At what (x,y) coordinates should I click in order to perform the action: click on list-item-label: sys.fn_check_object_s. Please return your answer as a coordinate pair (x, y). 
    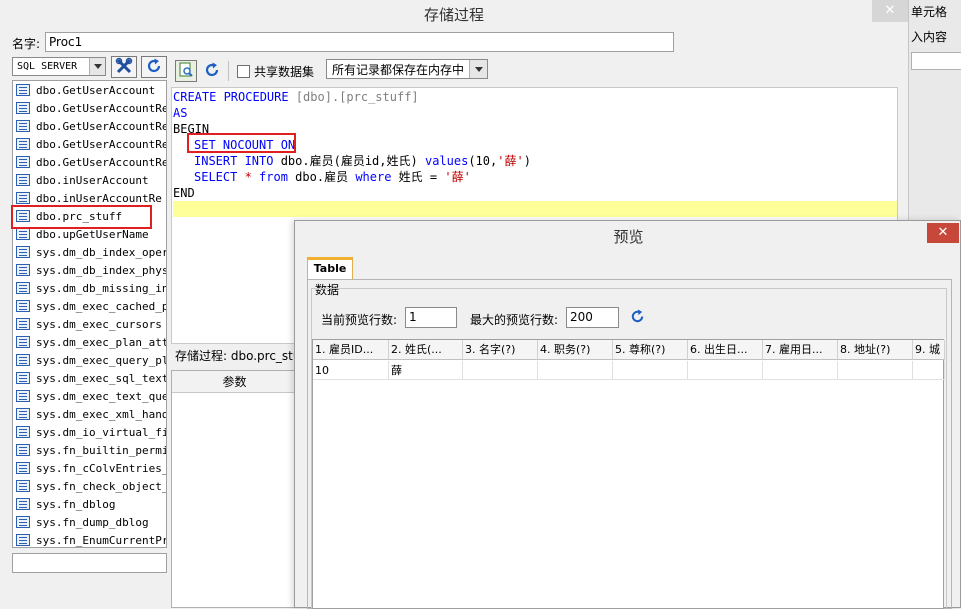
    Looking at the image, I should click on (101, 486).